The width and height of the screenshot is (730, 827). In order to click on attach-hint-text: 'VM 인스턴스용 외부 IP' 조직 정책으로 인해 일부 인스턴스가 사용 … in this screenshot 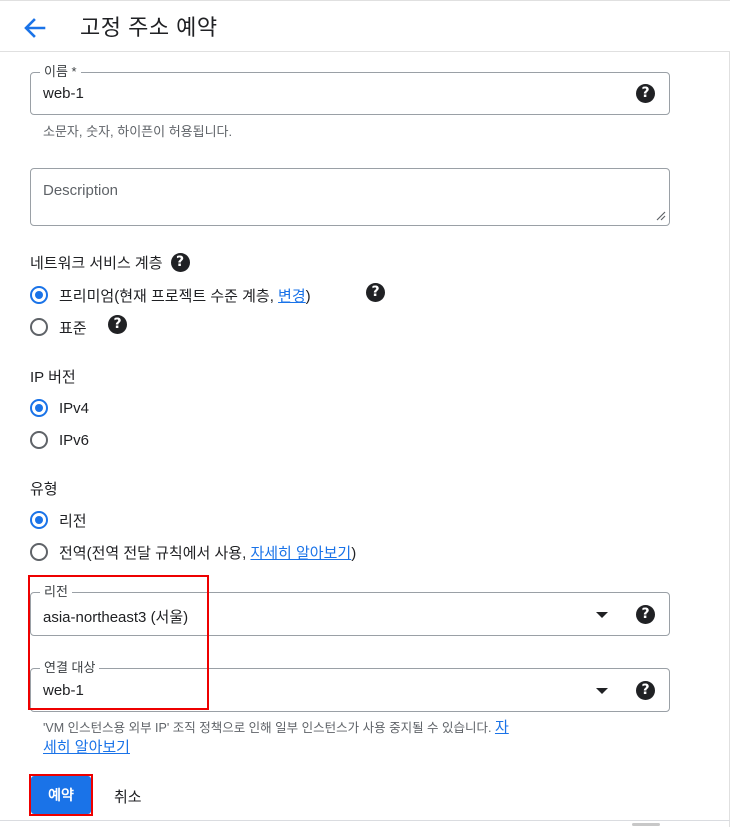, I will do `click(269, 728)`.